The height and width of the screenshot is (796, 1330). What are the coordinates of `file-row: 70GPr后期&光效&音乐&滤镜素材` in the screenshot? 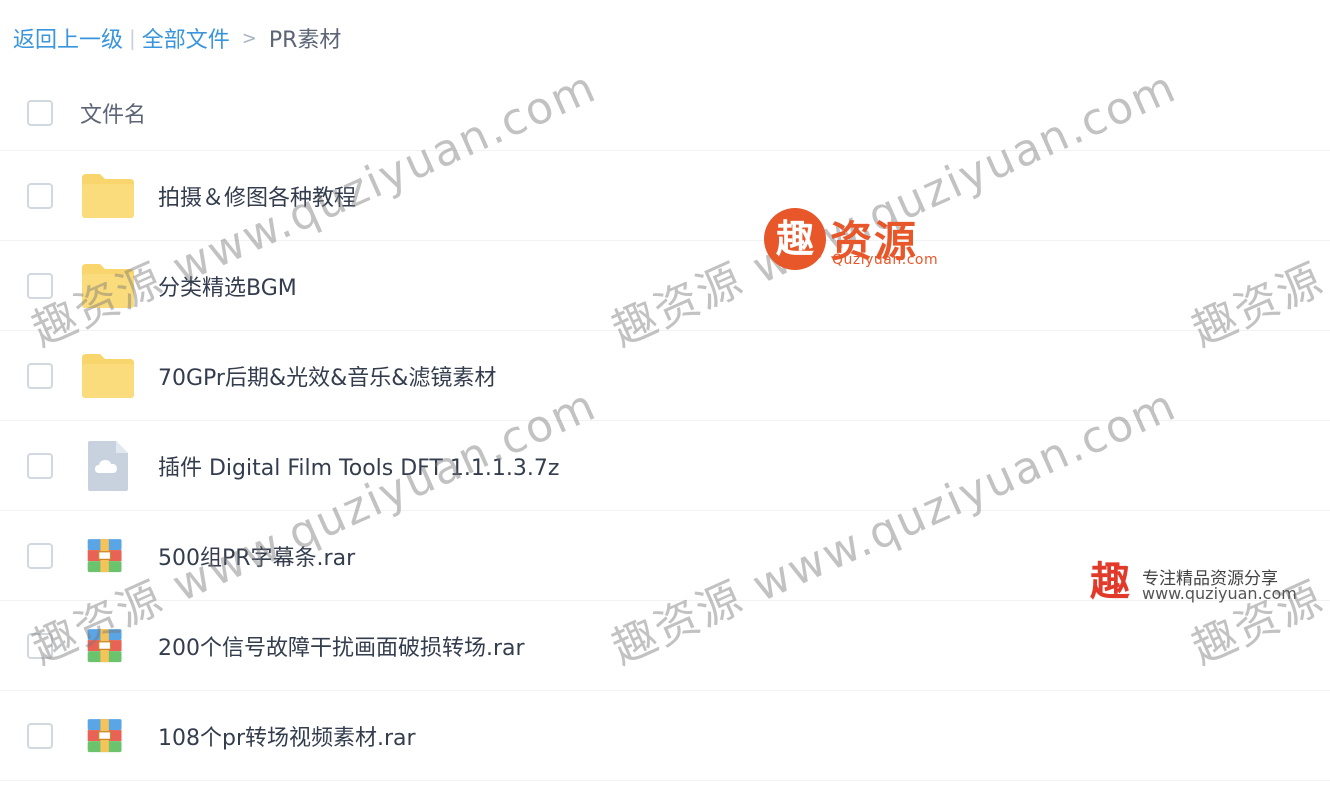 It's located at (665, 376).